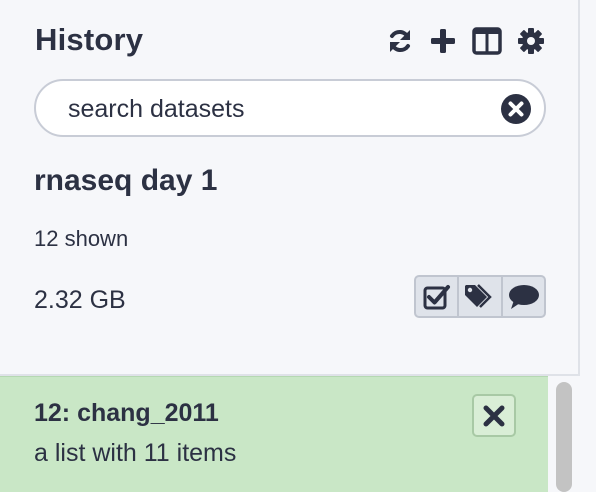 The height and width of the screenshot is (492, 596). I want to click on history-actions, so click(480, 296).